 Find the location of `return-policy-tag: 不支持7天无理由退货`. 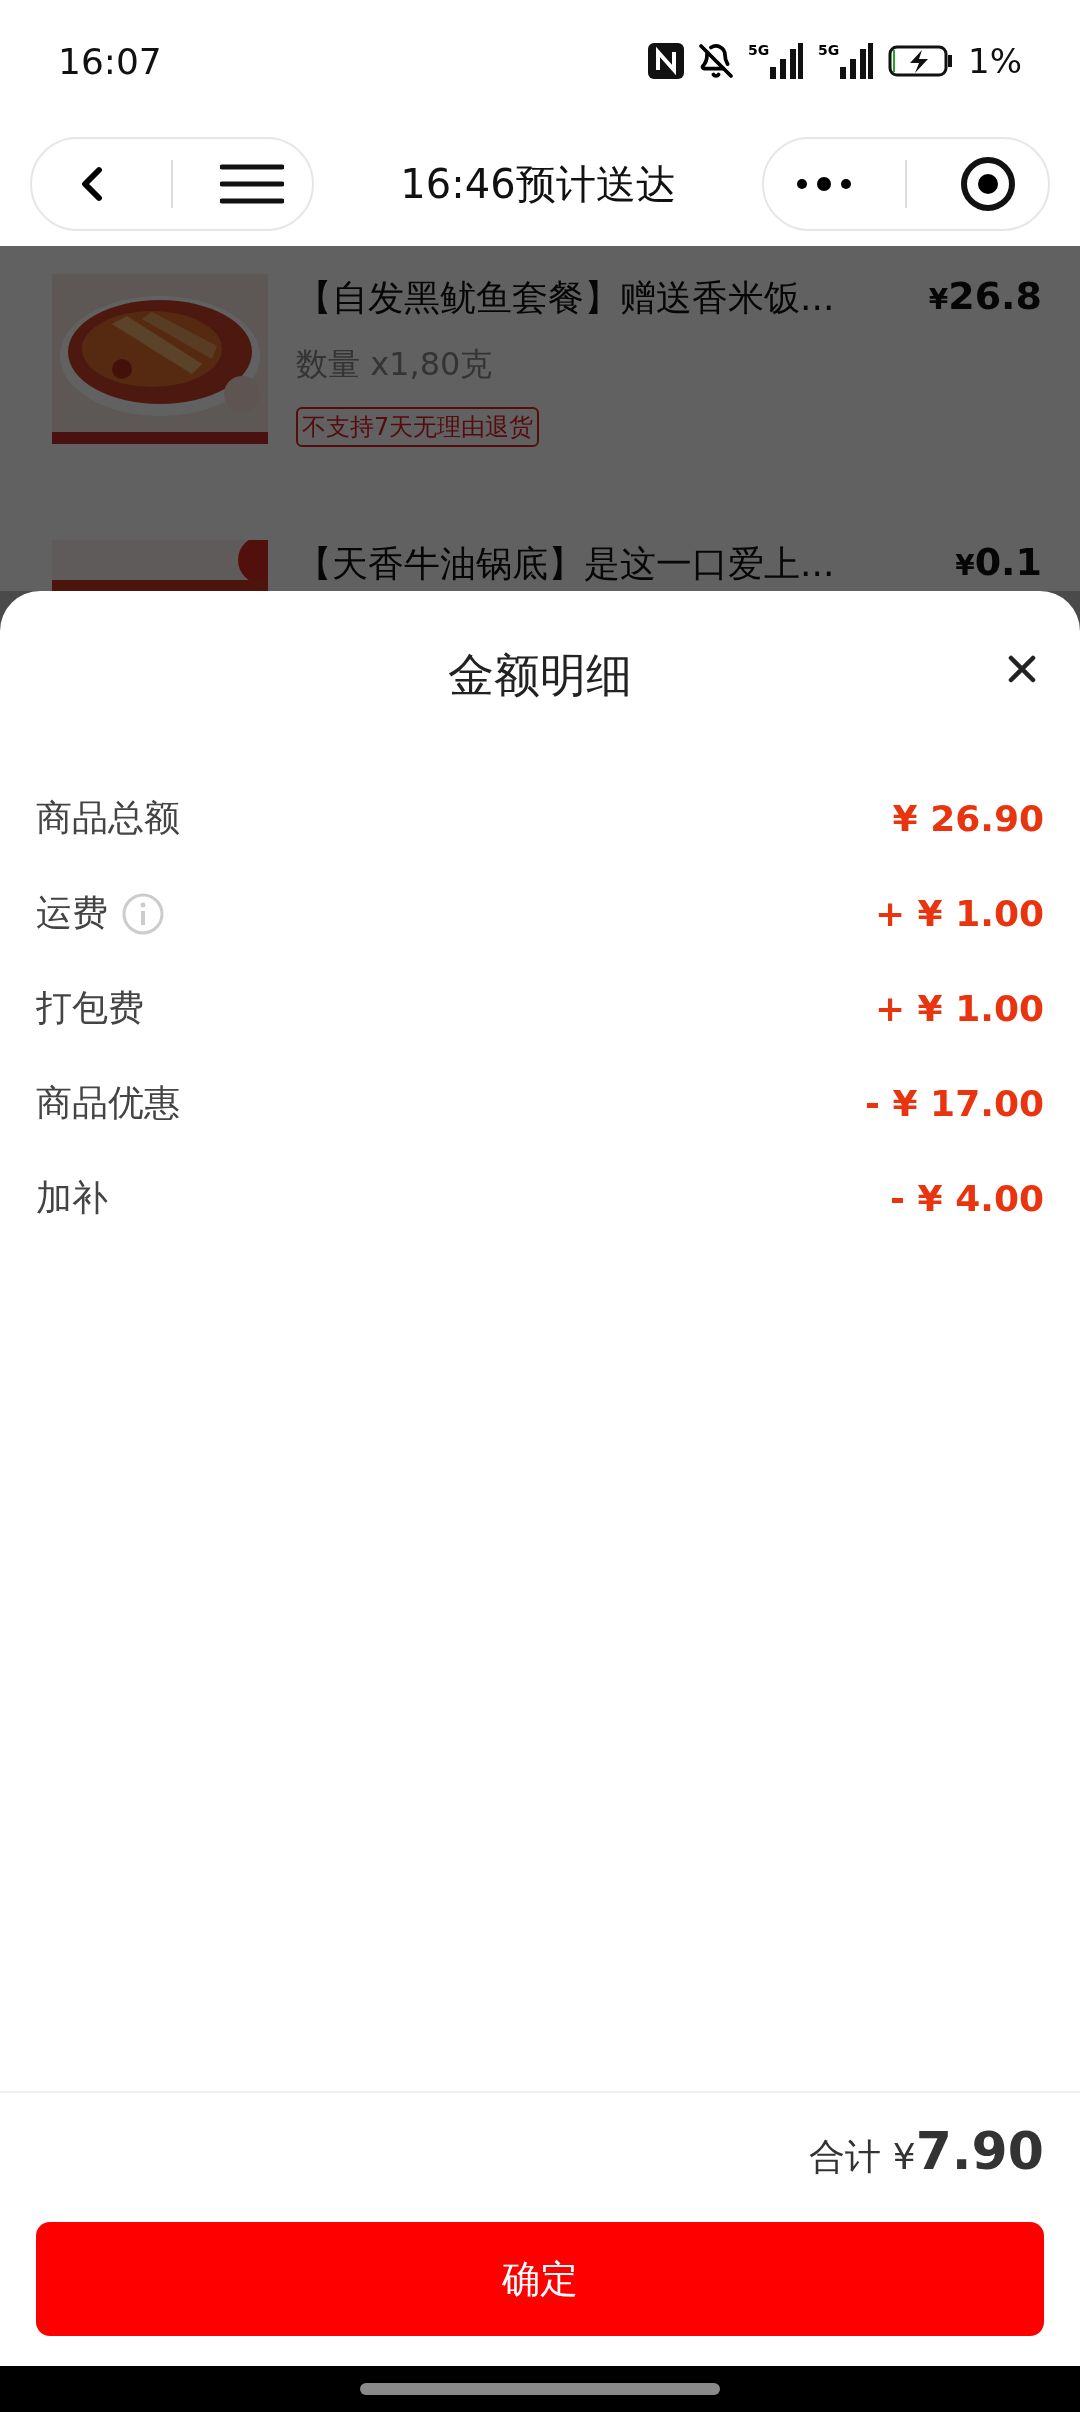

return-policy-tag: 不支持7天无理由退货 is located at coordinates (418, 427).